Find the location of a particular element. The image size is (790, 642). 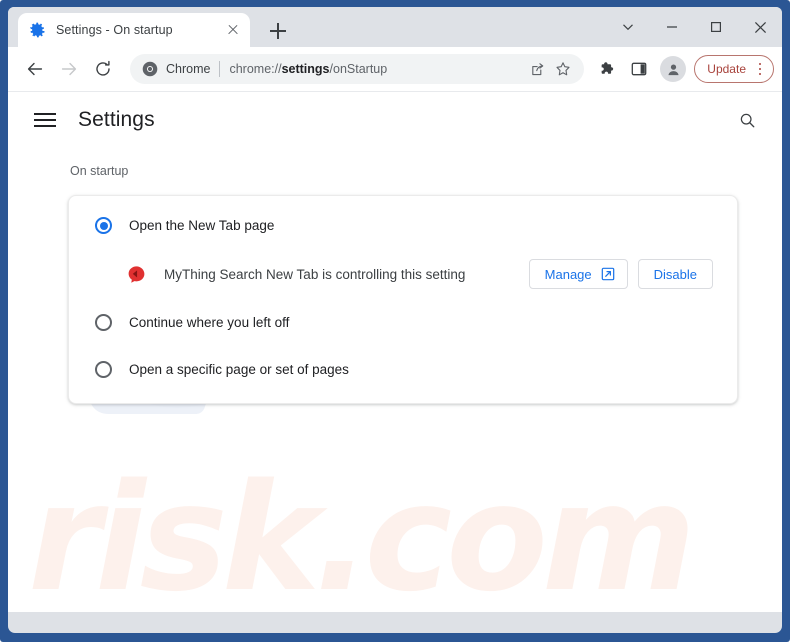

hamburger-menu-icon is located at coordinates (45, 120).